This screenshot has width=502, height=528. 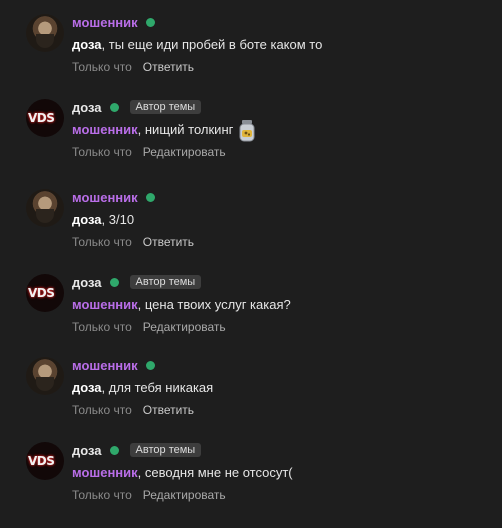 I want to click on comment-text: , цена твоих услуг какая?, so click(x=214, y=304).